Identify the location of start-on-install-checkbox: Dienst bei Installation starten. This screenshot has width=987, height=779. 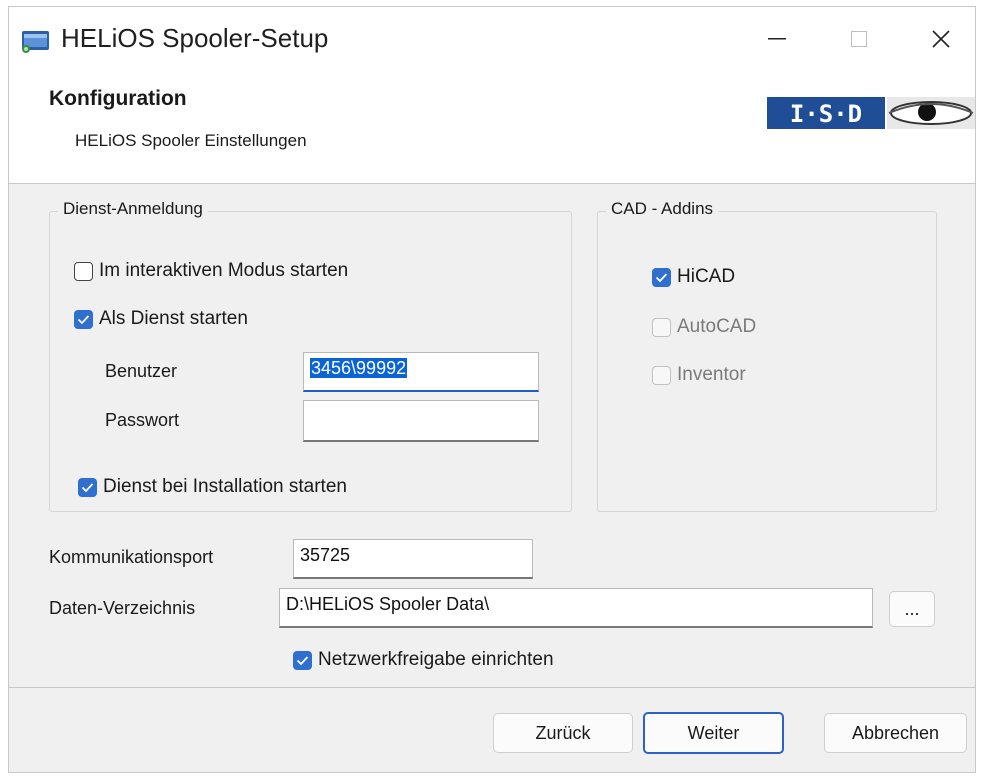
(212, 487).